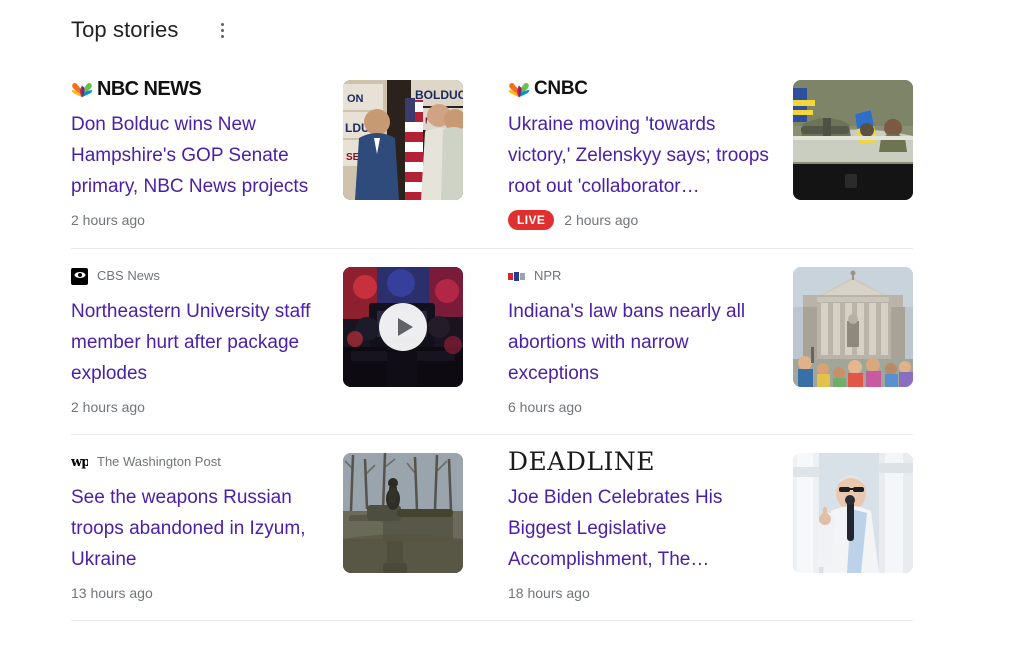  What do you see at coordinates (561, 88) in the screenshot?
I see `source-name: CNBC` at bounding box center [561, 88].